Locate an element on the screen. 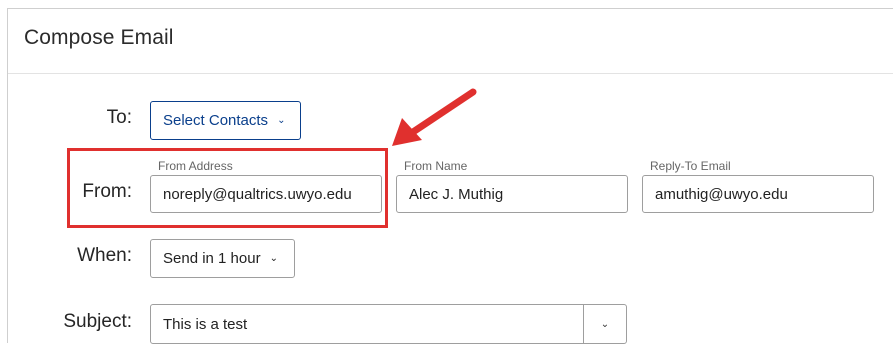  header-divider is located at coordinates (450, 73).